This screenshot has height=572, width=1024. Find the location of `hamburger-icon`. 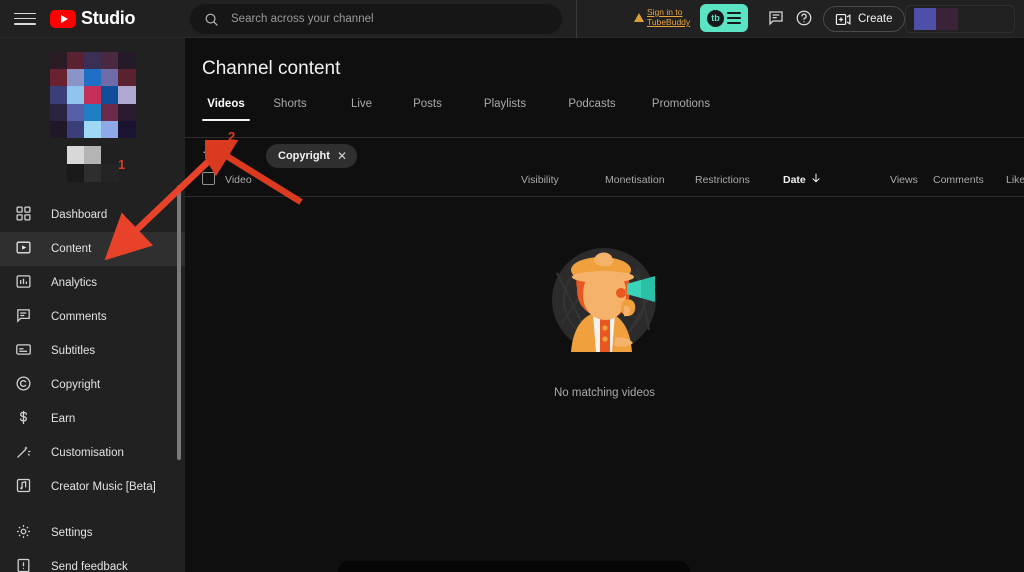

hamburger-icon is located at coordinates (25, 19).